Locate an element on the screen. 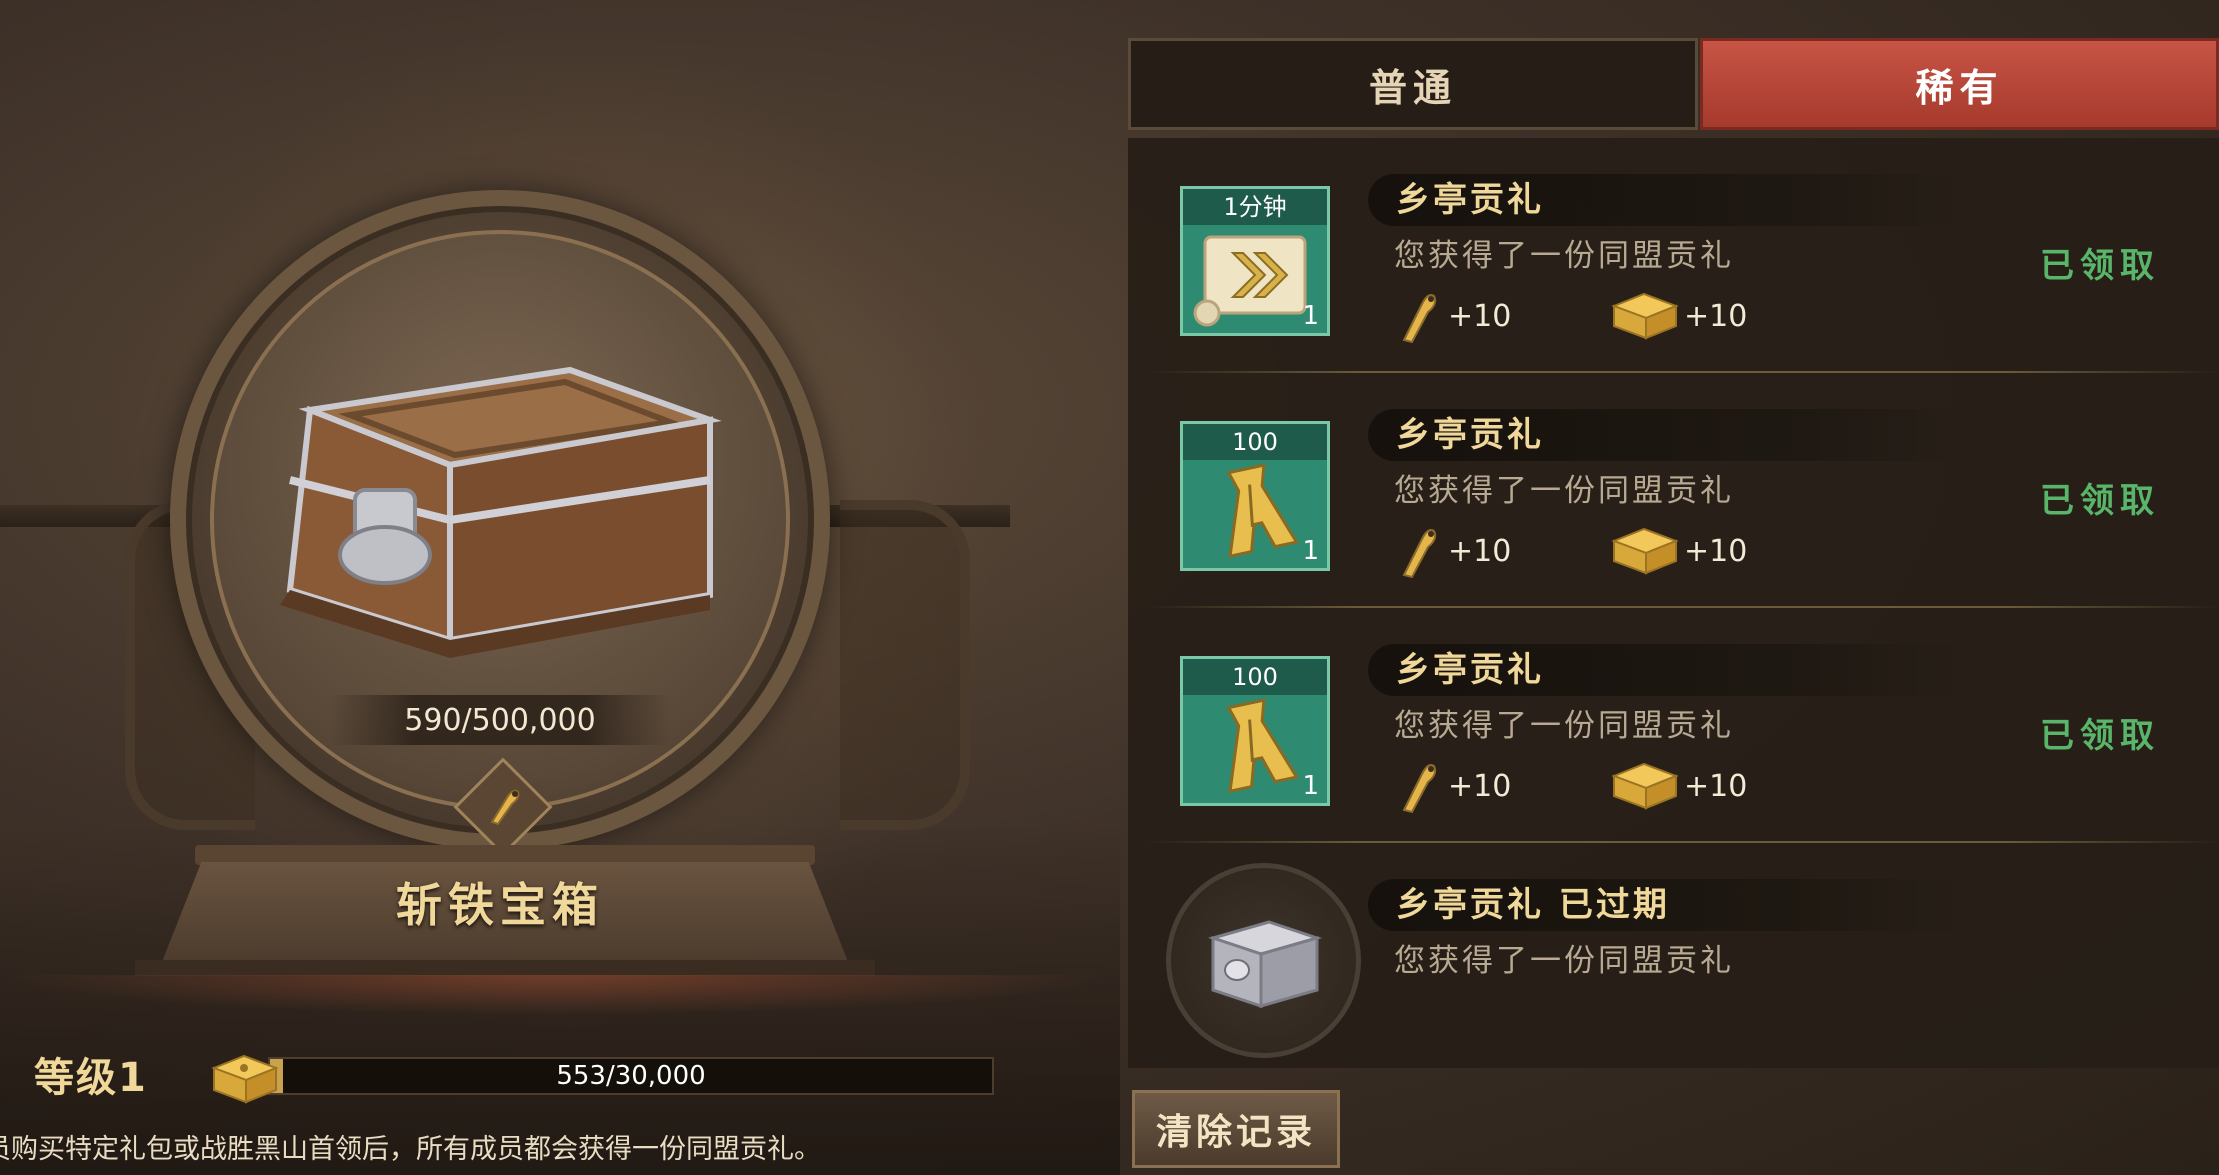  item-slot: 1分钟 1 is located at coordinates (1255, 261).